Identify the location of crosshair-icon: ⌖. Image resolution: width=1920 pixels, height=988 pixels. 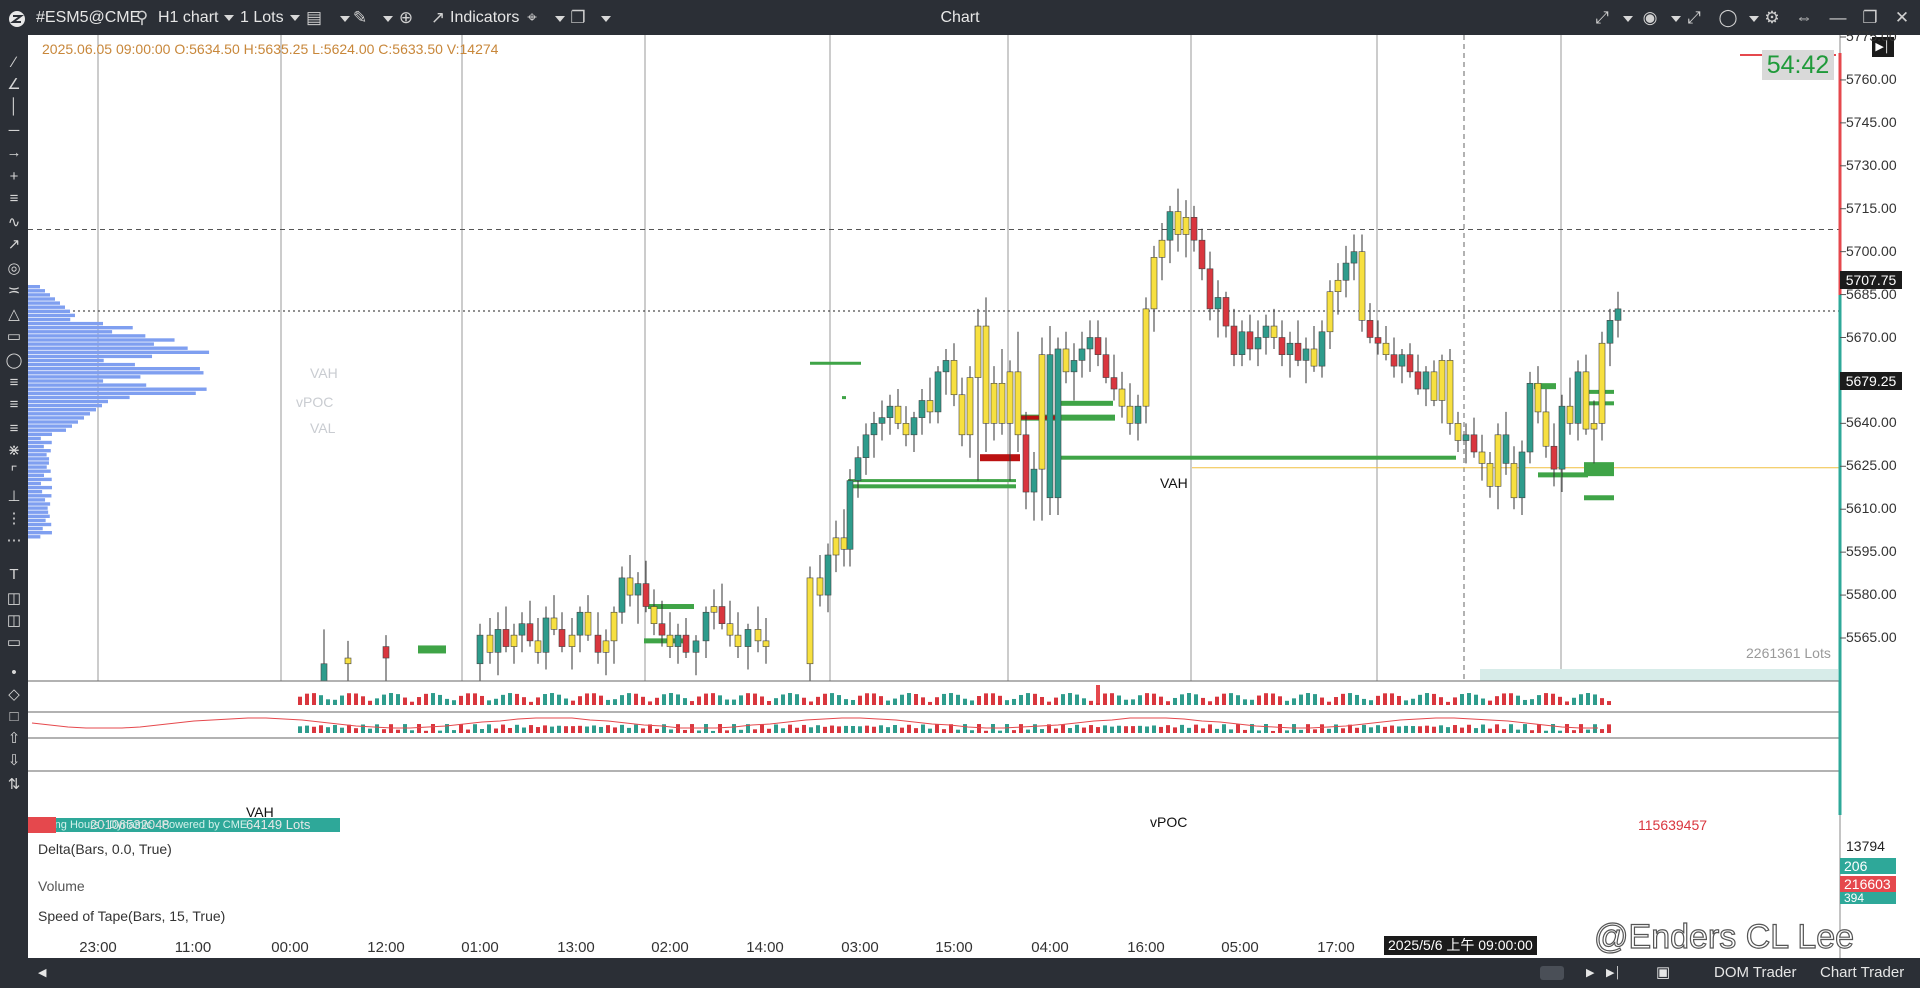
(532, 17).